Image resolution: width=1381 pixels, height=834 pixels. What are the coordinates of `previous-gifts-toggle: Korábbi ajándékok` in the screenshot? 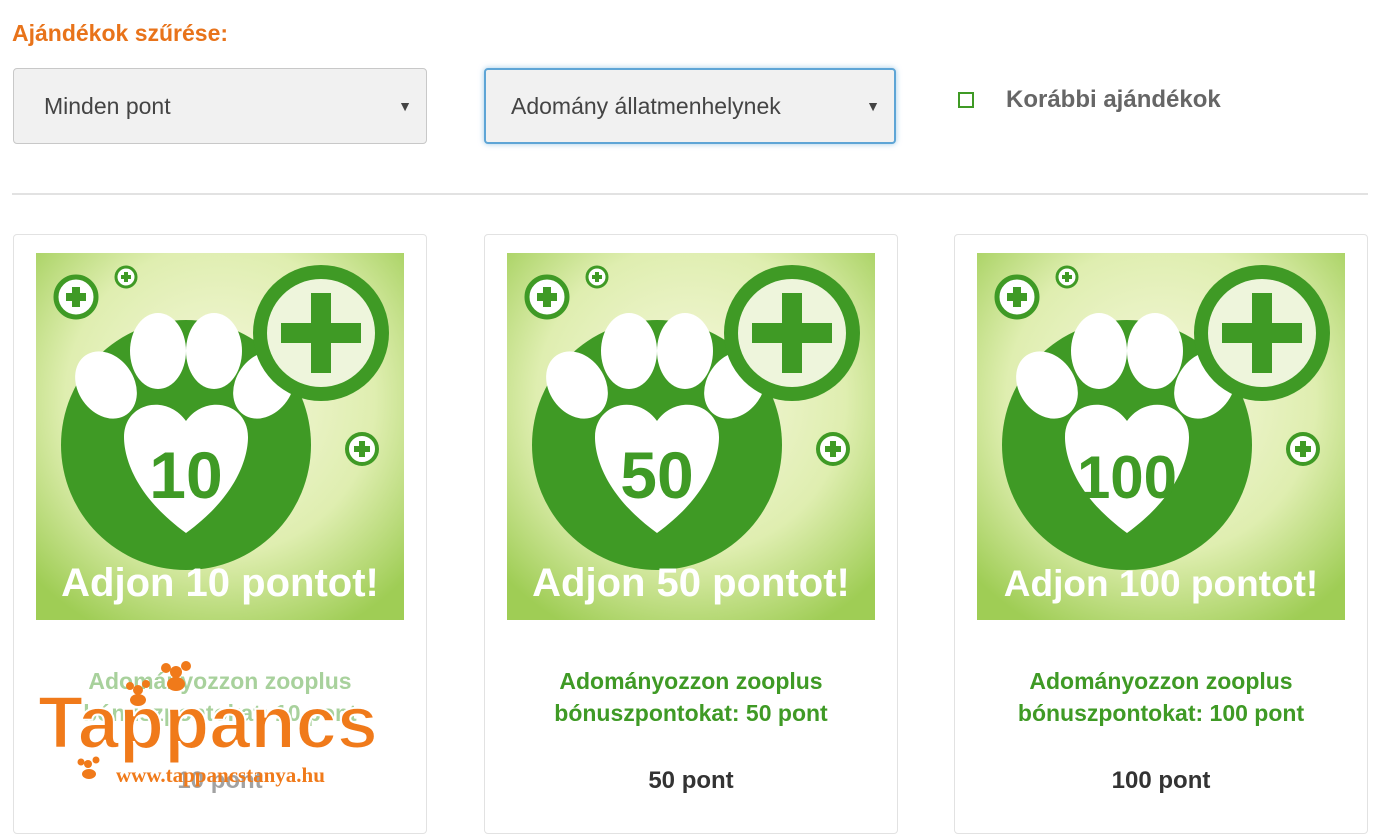 It's located at (1089, 100).